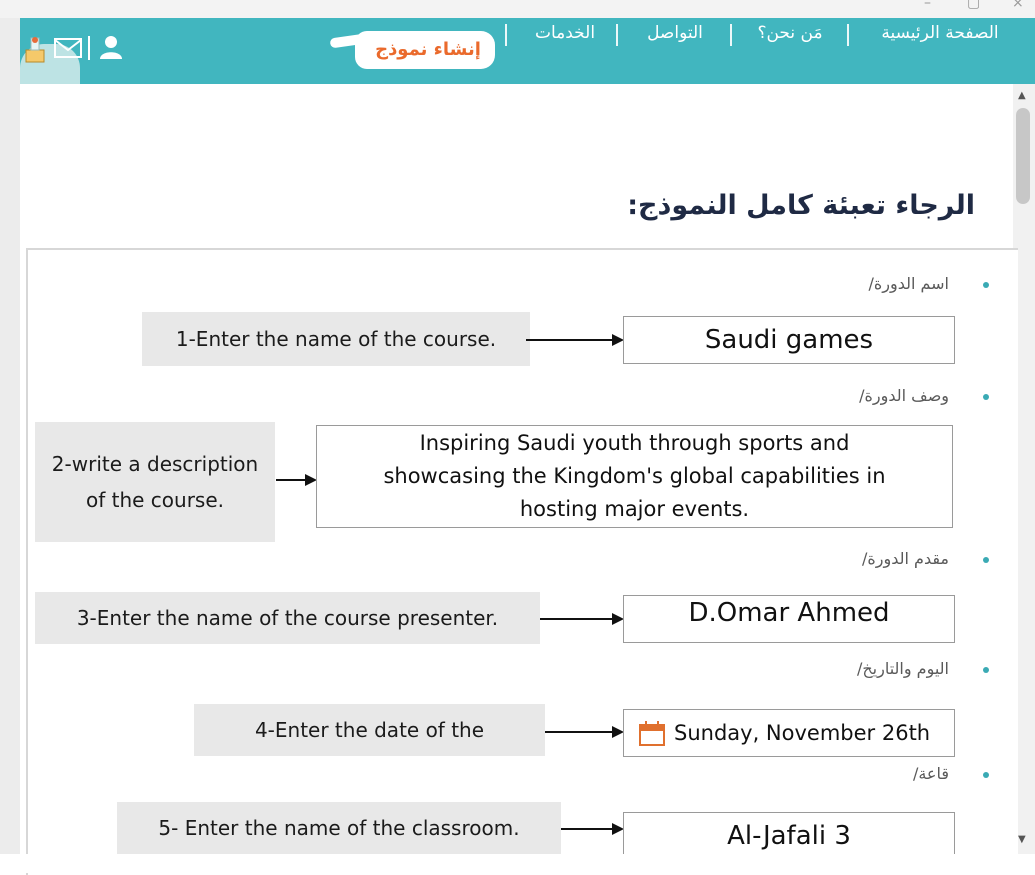 The height and width of the screenshot is (875, 1035). I want to click on nav-home: الصفحة الرئيسية, so click(940, 33).